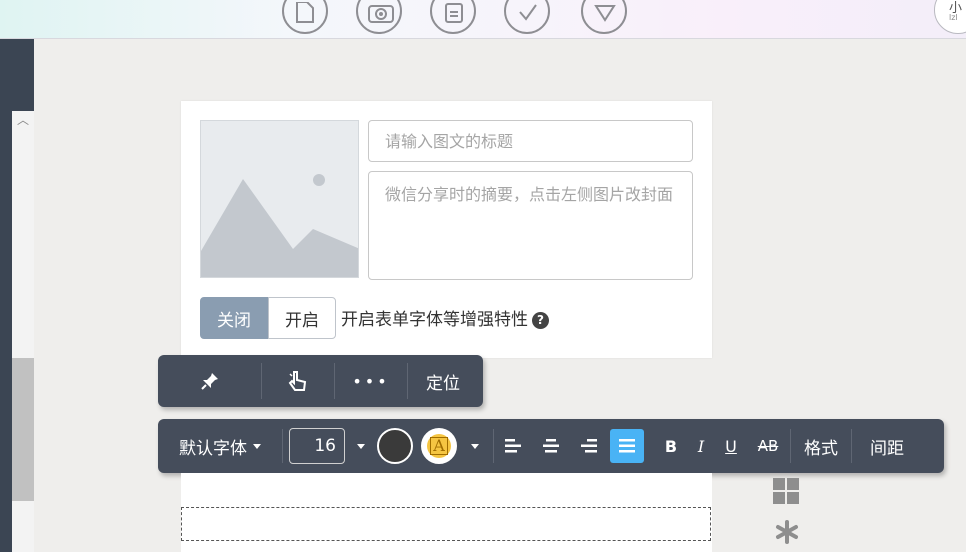 The image size is (966, 552). I want to click on toggle-on-button: 开启, so click(302, 318).